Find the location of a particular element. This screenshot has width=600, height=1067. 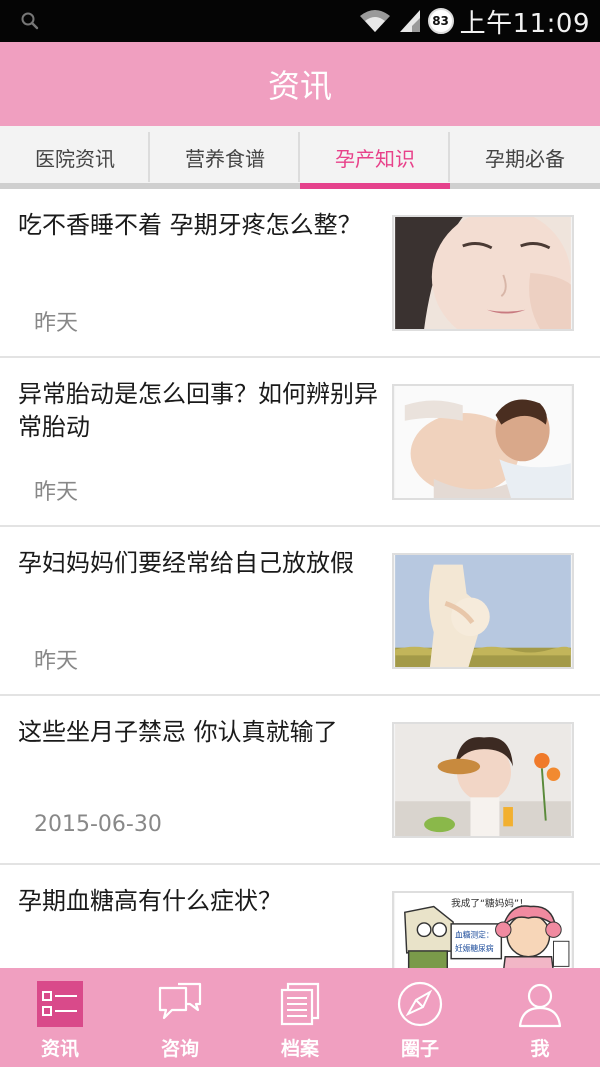

battery-indicator: 83 is located at coordinates (440, 21).